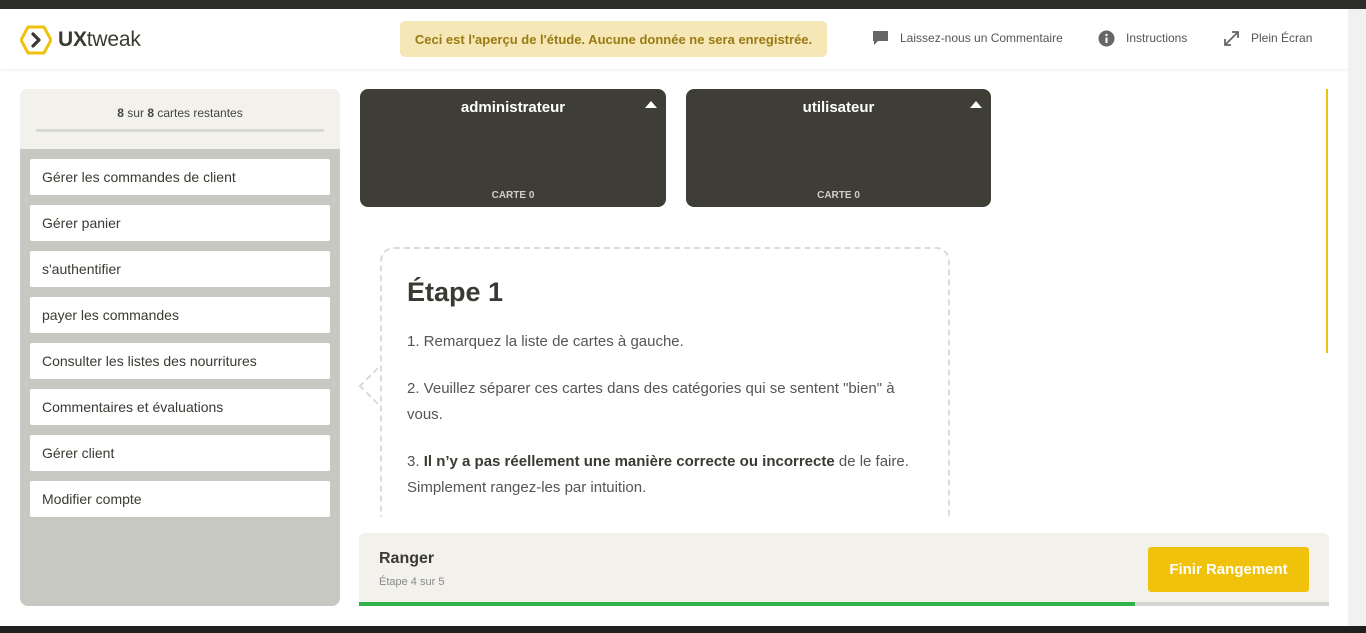 This screenshot has width=1366, height=633. I want to click on instructions-link-label: Instructions, so click(1157, 38).